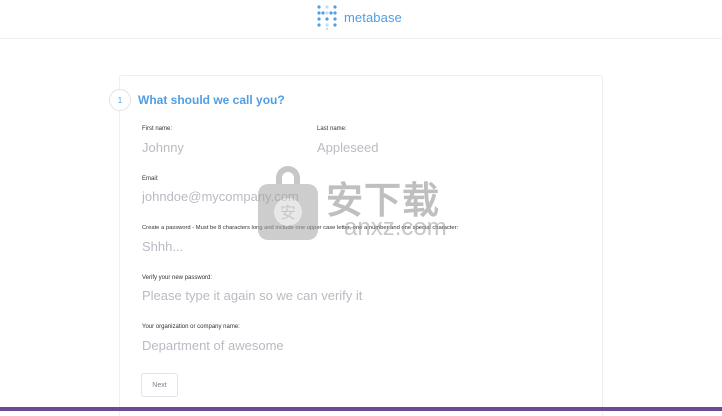 The width and height of the screenshot is (722, 416). What do you see at coordinates (211, 100) in the screenshot?
I see `step-title: What should we call you?` at bounding box center [211, 100].